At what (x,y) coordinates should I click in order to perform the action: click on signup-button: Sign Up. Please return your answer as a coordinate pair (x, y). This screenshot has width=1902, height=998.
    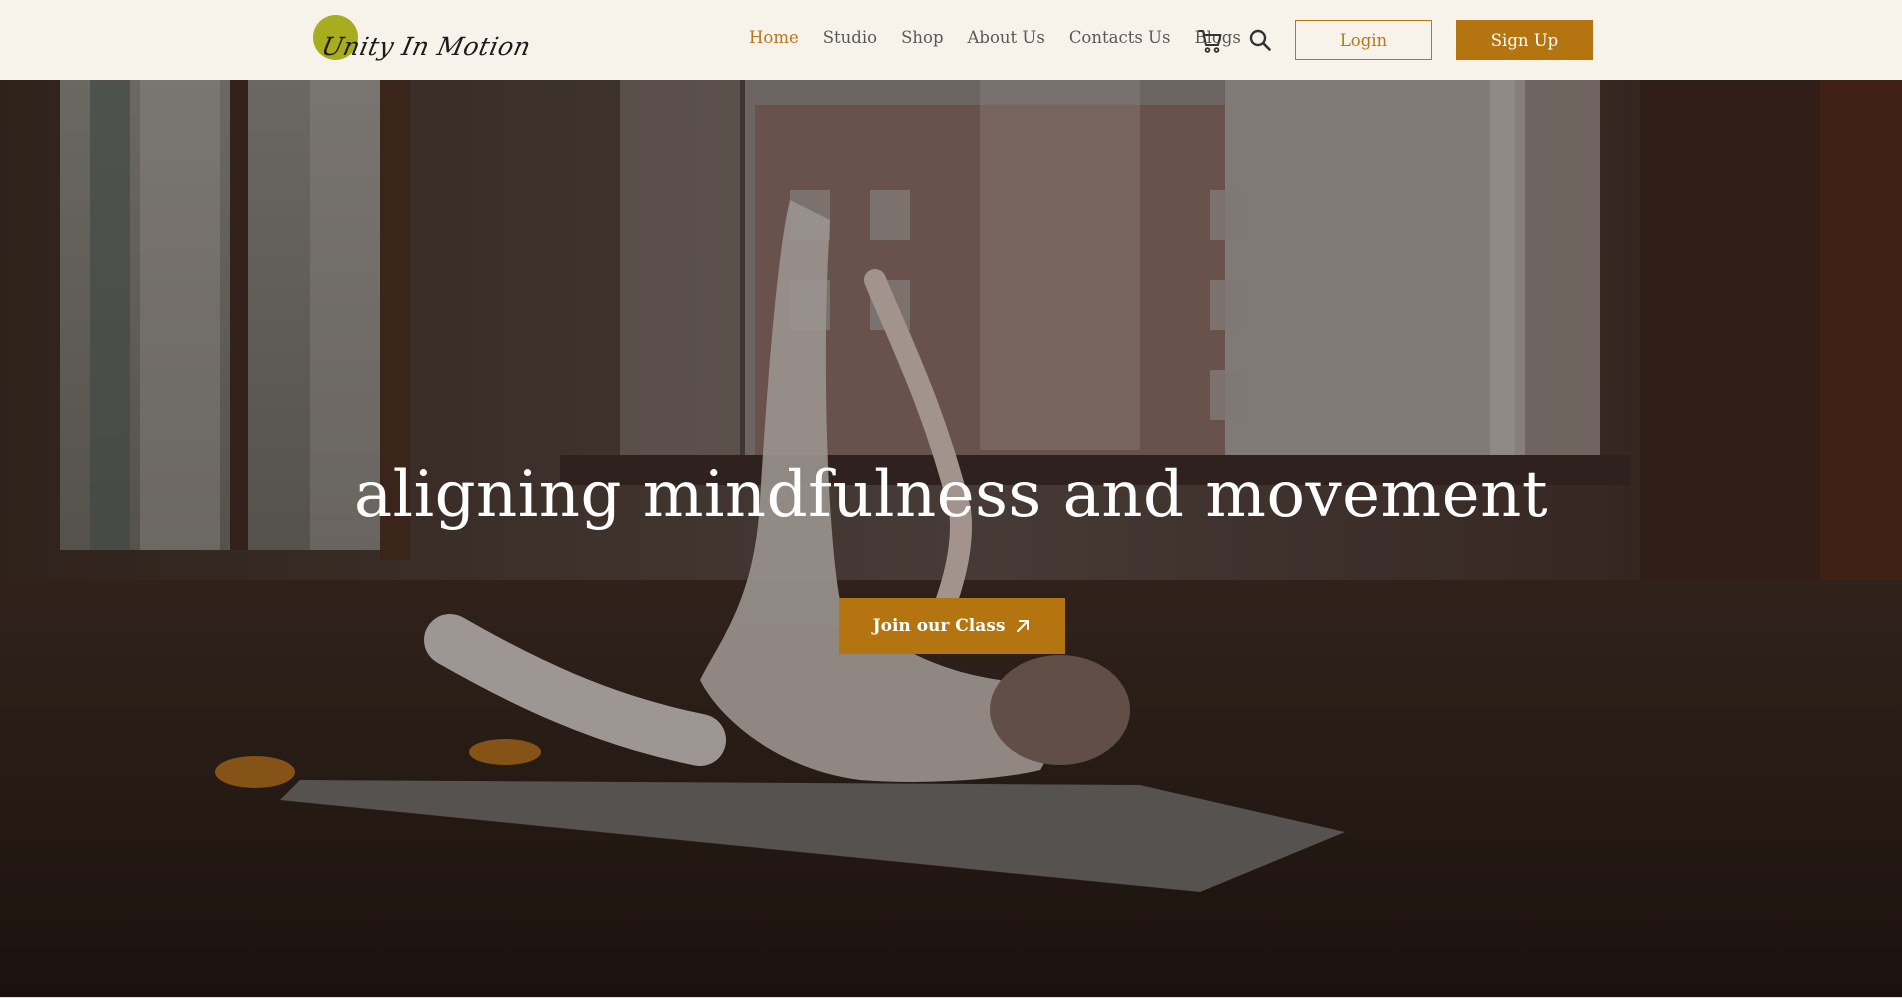
    Looking at the image, I should click on (1524, 40).